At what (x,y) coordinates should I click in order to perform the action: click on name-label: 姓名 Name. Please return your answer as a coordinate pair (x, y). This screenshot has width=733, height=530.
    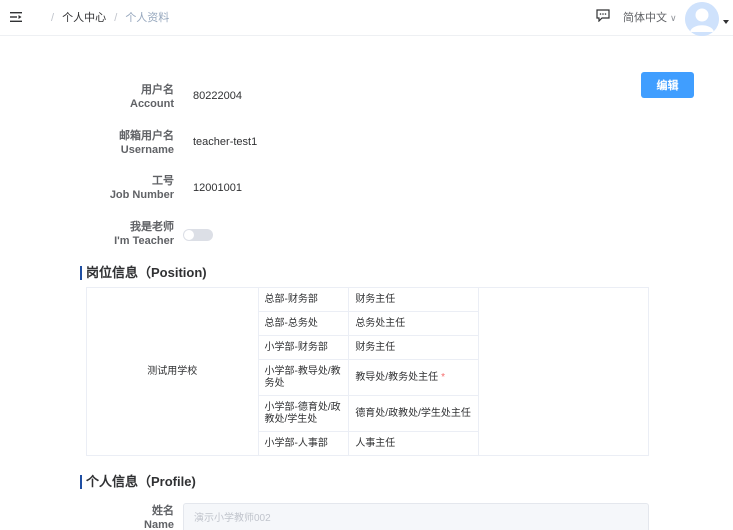
    Looking at the image, I should click on (87, 517).